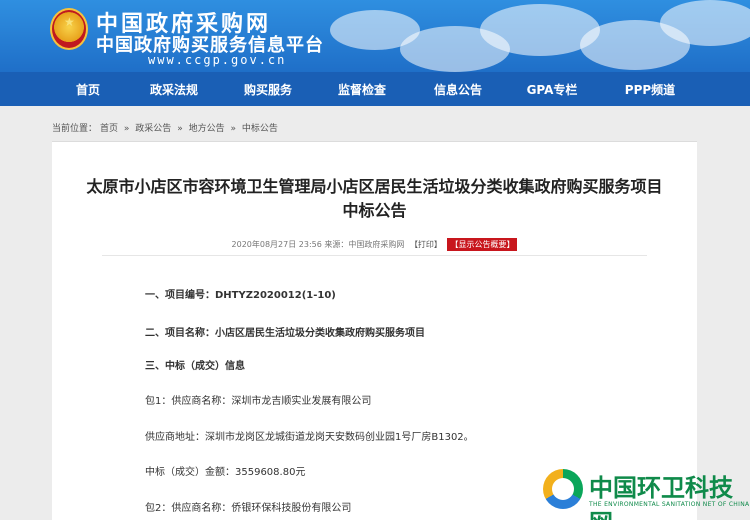 The image size is (750, 520). Describe the element at coordinates (482, 244) in the screenshot. I see `show-summary-button: 【显示公告概要】` at that location.